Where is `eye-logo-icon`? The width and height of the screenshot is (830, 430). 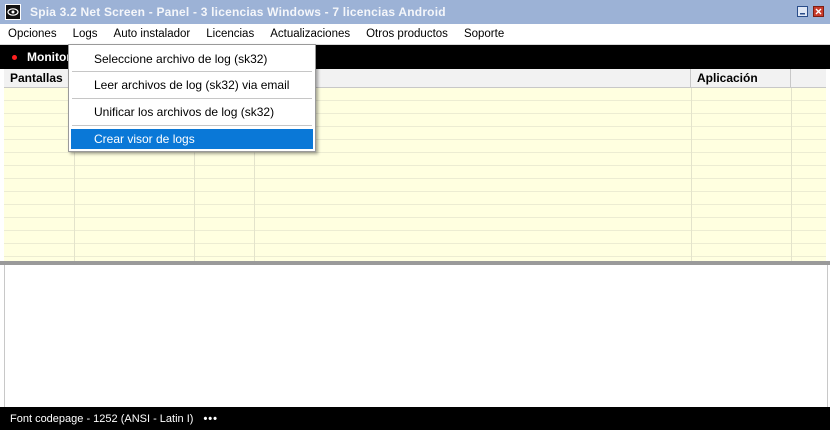 eye-logo-icon is located at coordinates (13, 12).